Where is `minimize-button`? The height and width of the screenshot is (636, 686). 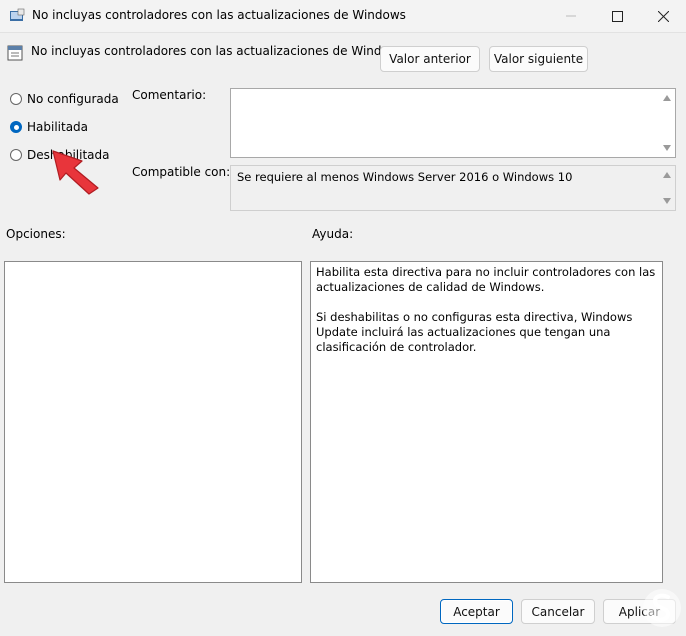
minimize-button is located at coordinates (571, 16).